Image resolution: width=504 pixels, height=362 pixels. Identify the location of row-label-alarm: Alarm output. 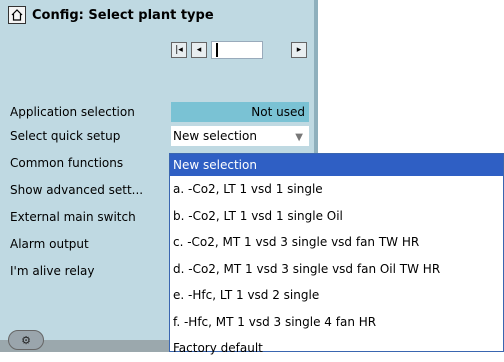
(49, 244).